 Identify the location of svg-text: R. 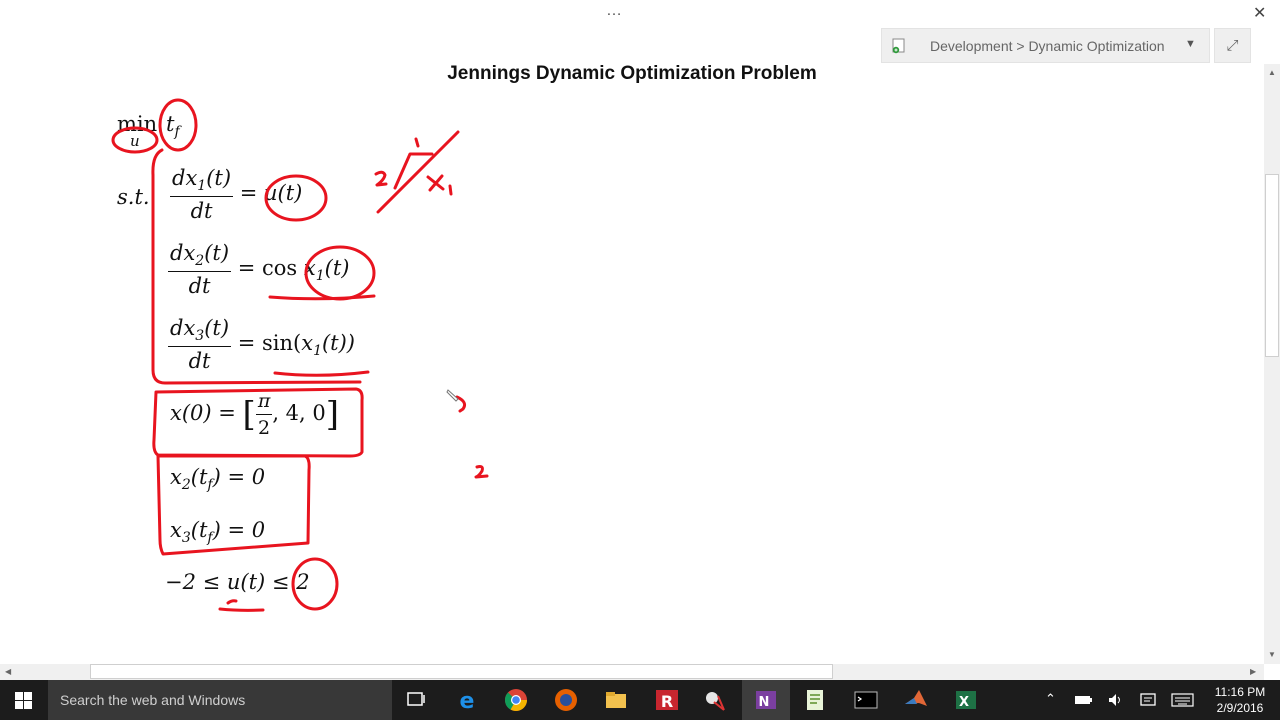
(667, 701).